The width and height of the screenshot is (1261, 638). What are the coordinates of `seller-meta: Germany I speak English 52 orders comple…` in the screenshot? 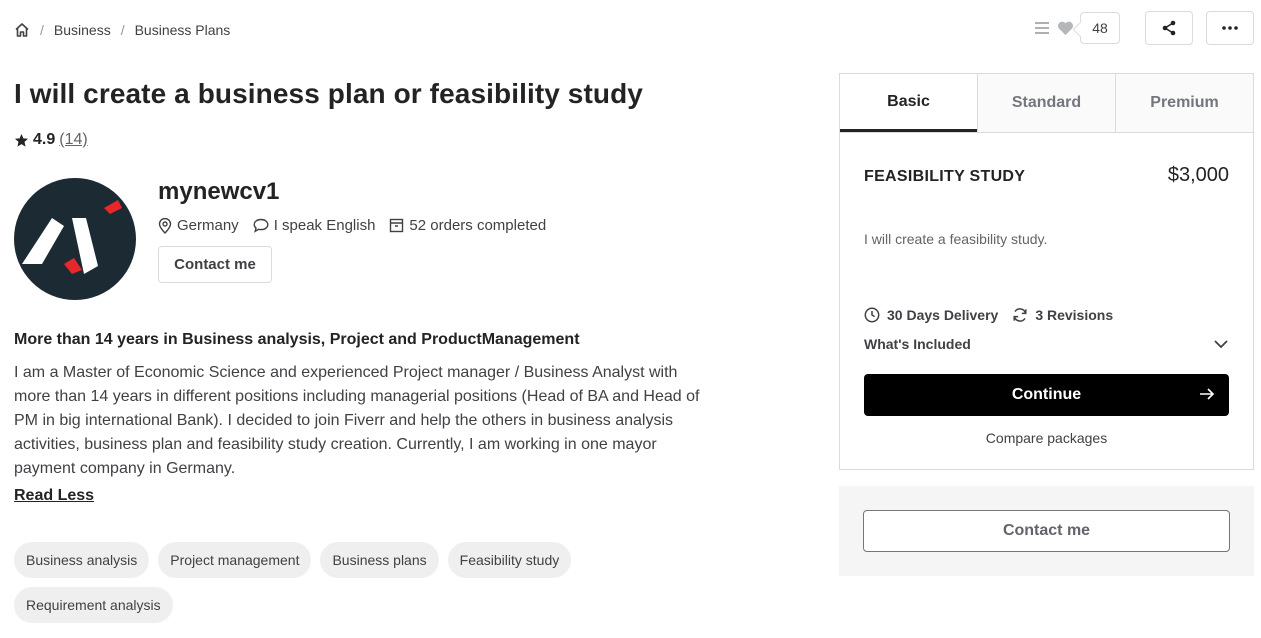 It's located at (359, 225).